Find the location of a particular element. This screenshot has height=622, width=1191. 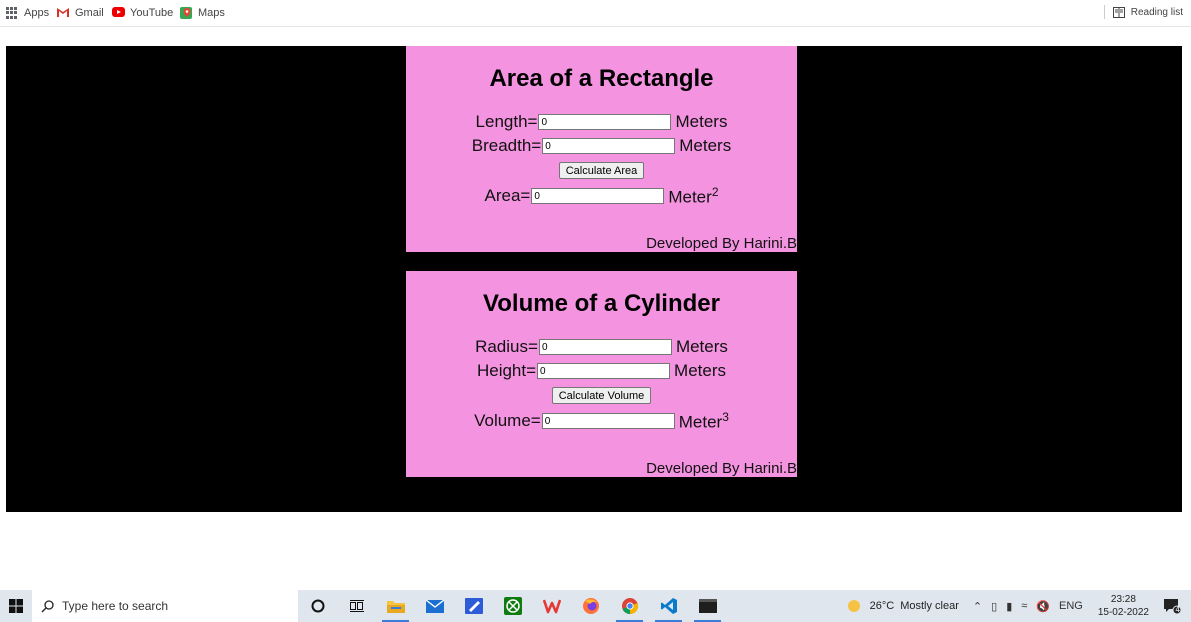

pen-app-button is located at coordinates (473, 606).